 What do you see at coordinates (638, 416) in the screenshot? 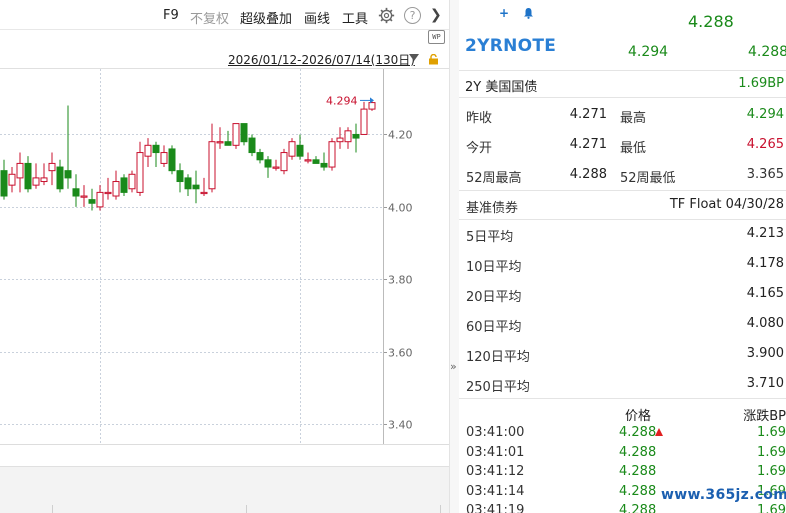
I see `ticks-price-header: 价格` at bounding box center [638, 416].